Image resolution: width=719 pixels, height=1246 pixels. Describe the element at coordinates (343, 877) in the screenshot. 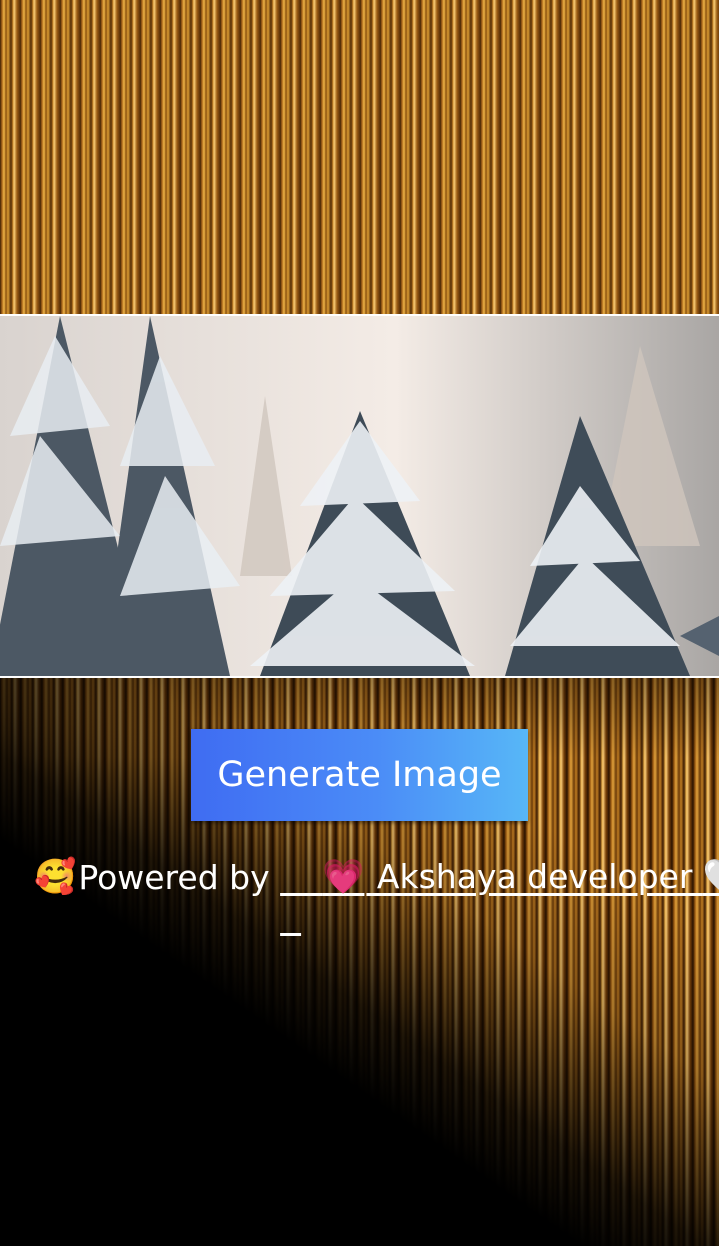

I see `pink-heart-emoji: 💗` at that location.